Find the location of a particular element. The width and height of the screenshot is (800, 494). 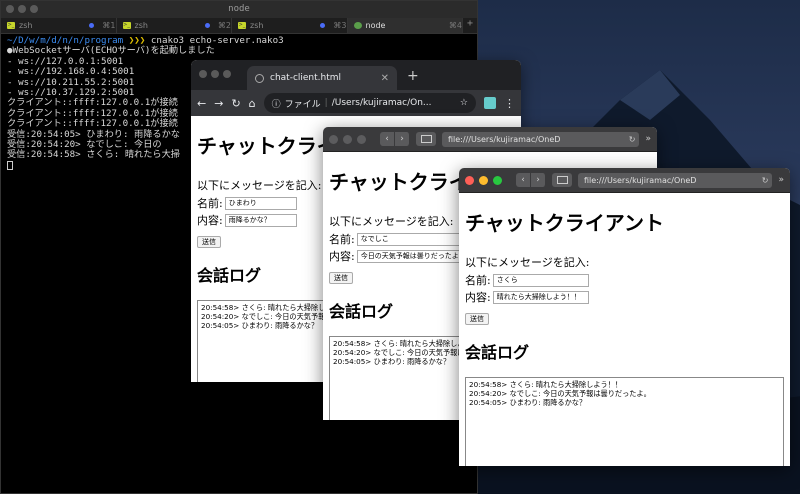

menu-kebab-icon: ⋮ is located at coordinates (509, 103).